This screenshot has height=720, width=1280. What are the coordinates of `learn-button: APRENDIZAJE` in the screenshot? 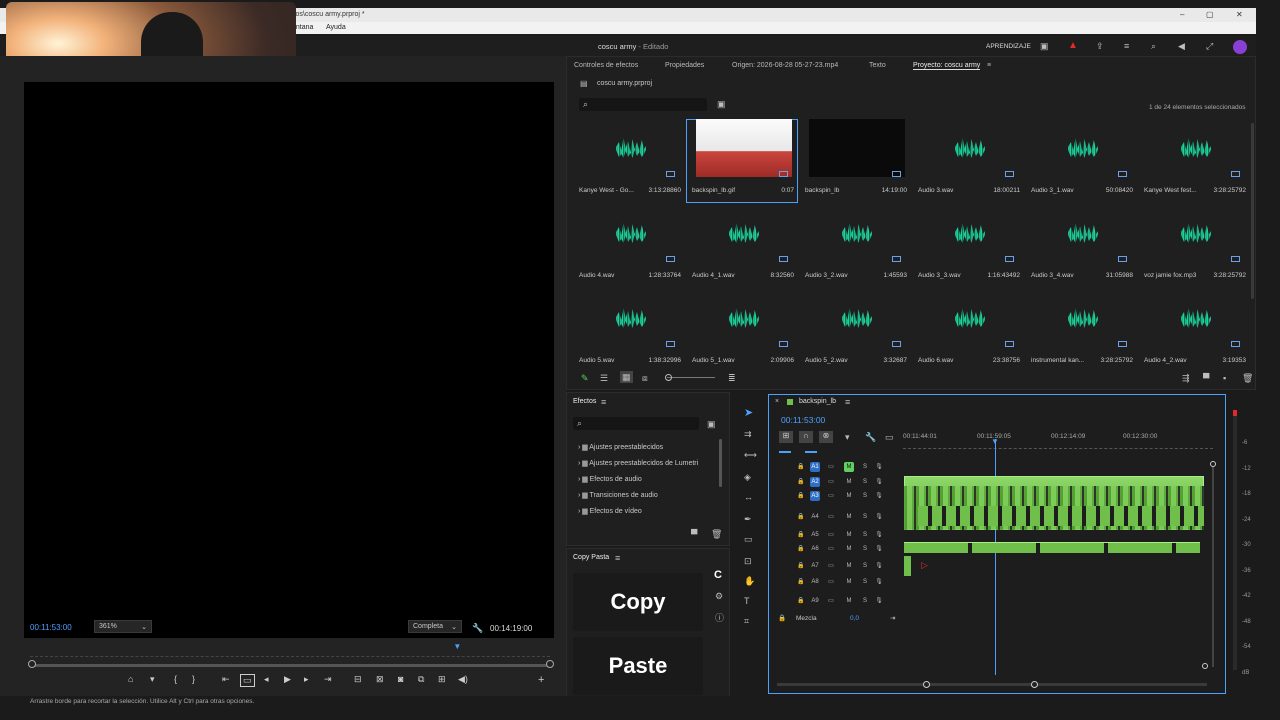 It's located at (1008, 46).